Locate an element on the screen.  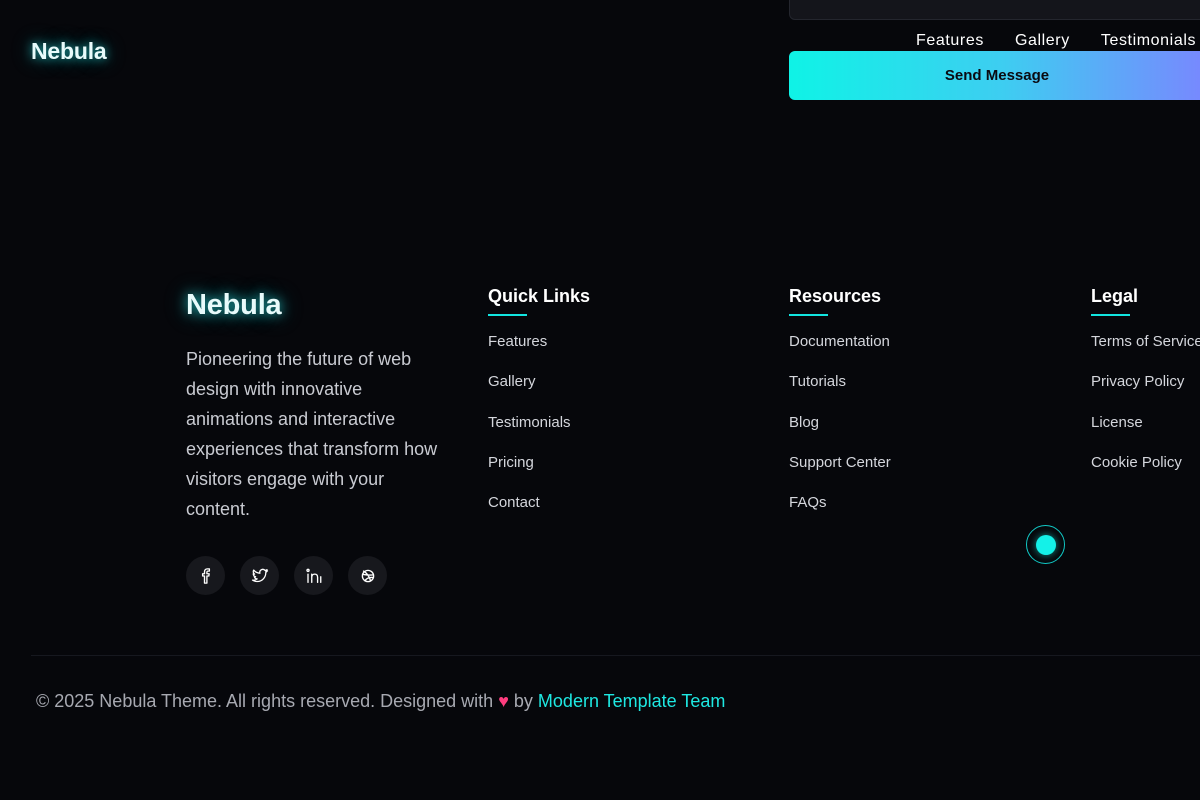
top-nav: Features Gallery Testimonials is located at coordinates (1056, 41).